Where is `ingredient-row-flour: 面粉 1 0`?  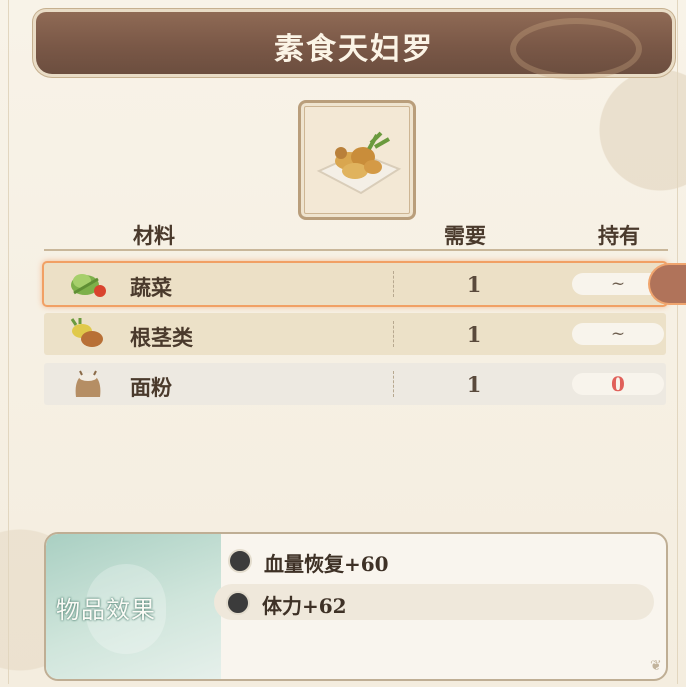 ingredient-row-flour: 面粉 1 0 is located at coordinates (355, 384).